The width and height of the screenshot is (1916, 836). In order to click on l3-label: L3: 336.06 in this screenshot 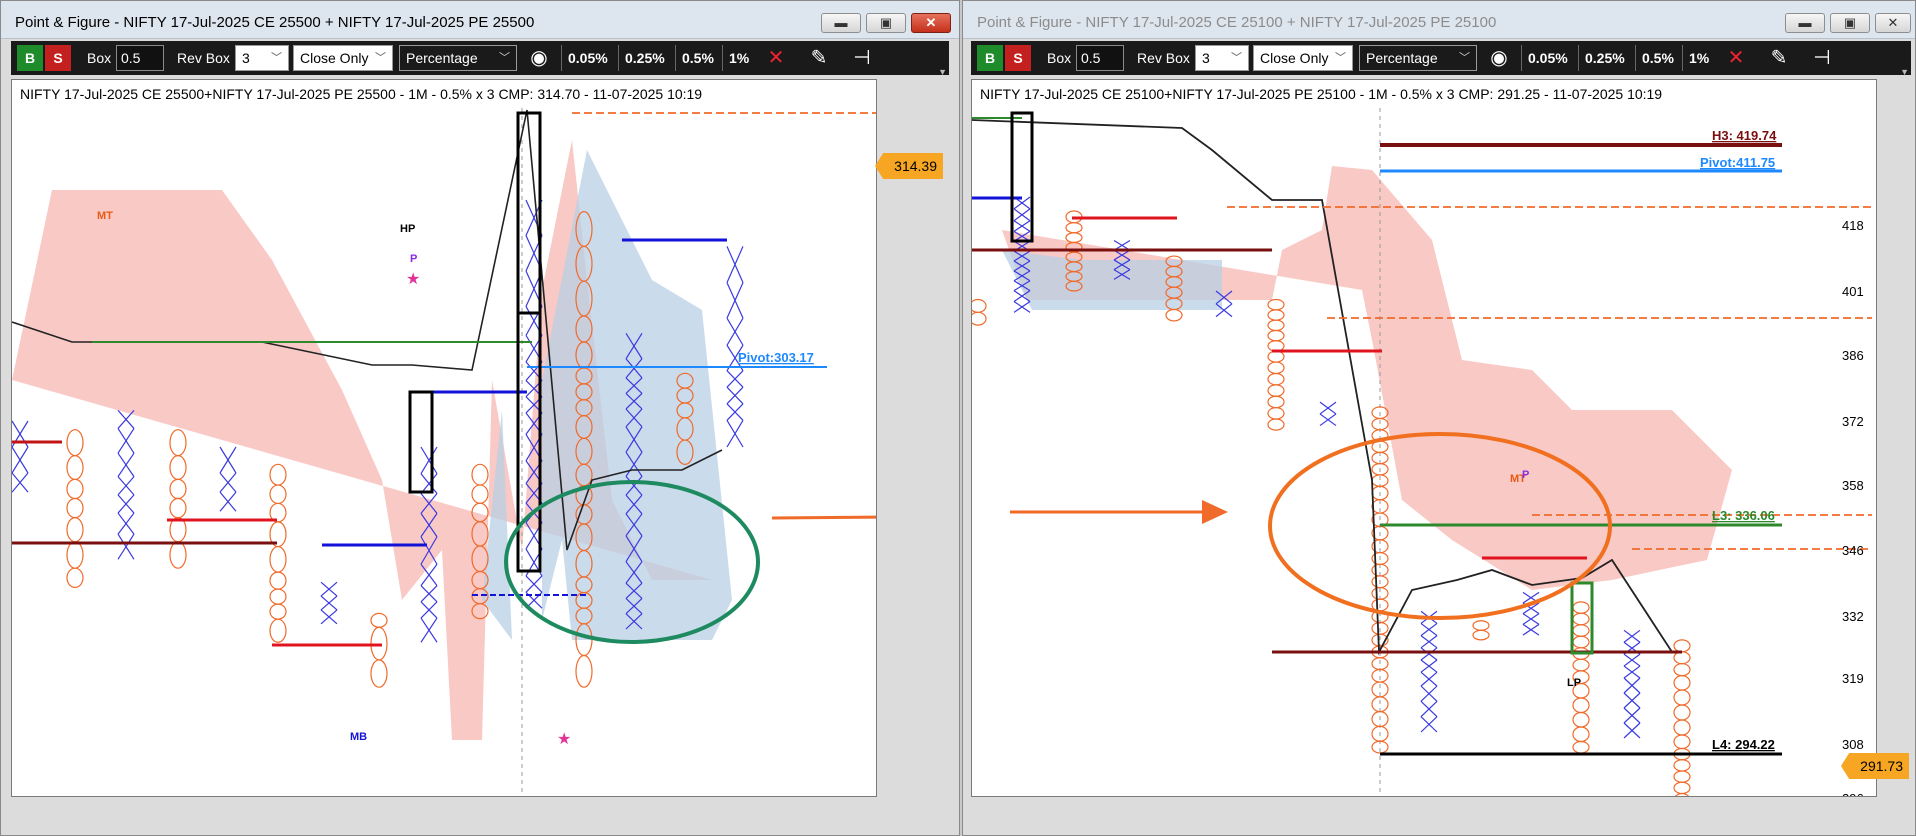, I will do `click(1743, 515)`.